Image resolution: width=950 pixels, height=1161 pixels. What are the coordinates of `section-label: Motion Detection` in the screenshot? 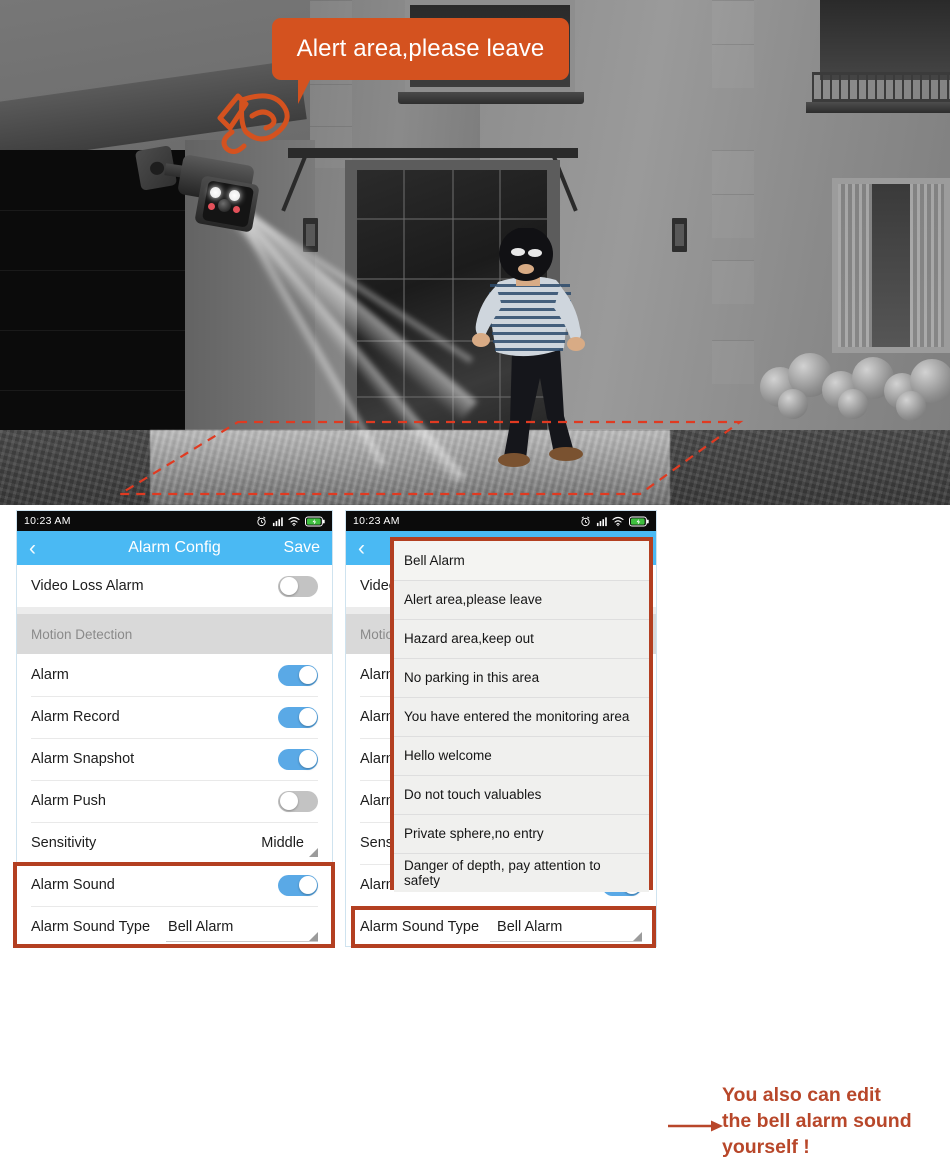 It's located at (82, 634).